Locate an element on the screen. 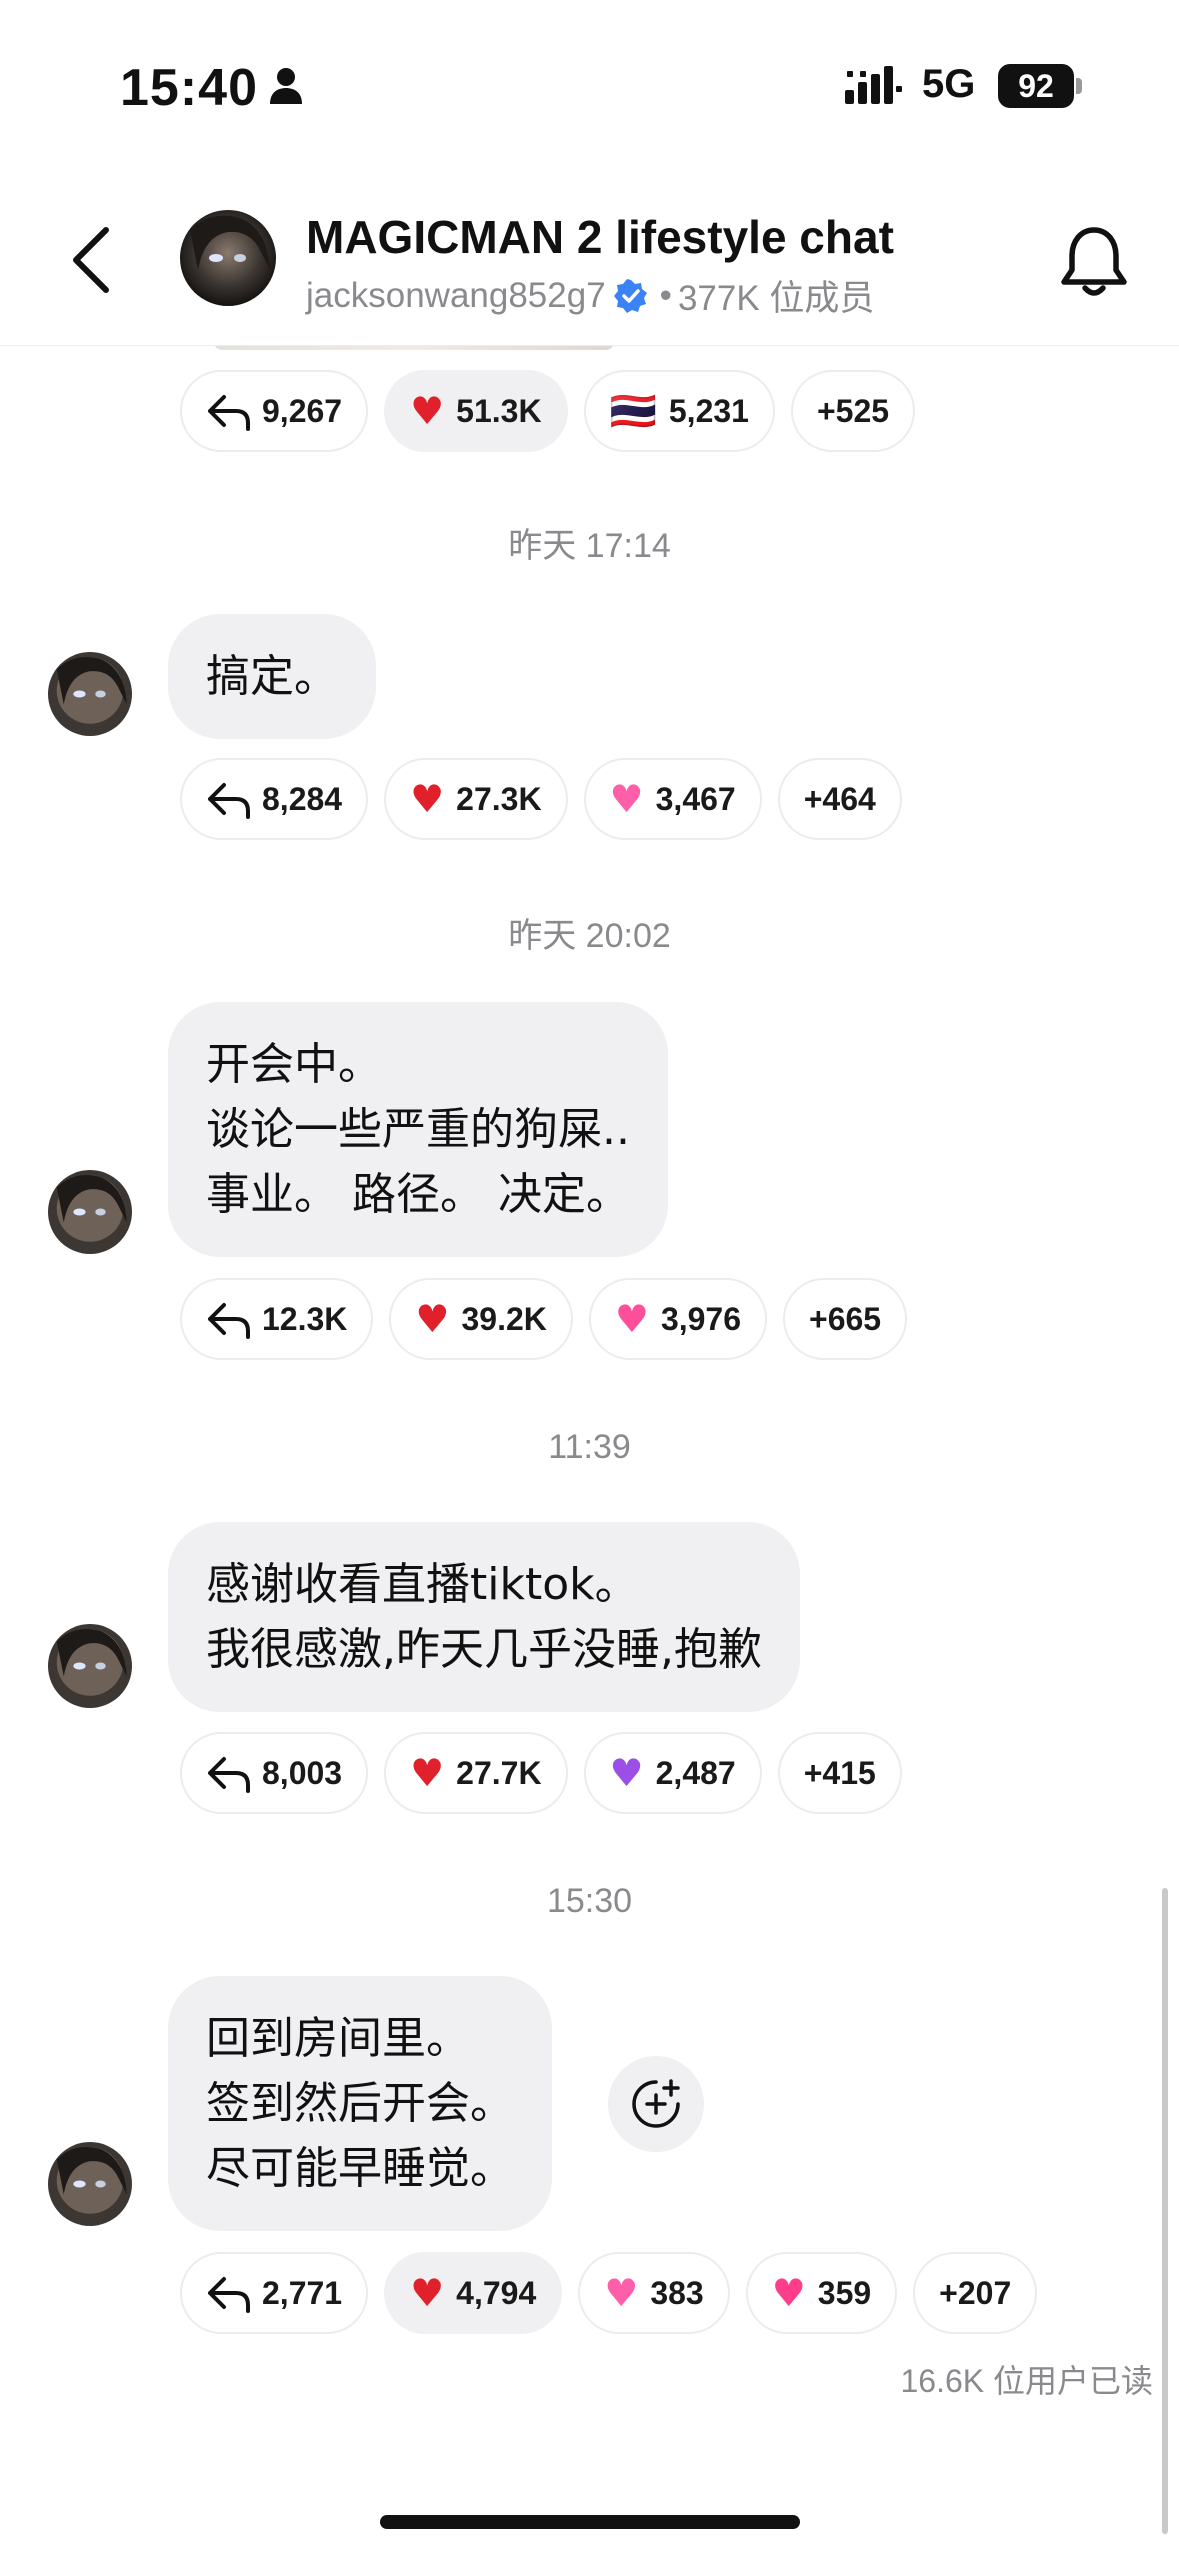  message-line: 感谢收看直播tiktok。 is located at coordinates (422, 1584).